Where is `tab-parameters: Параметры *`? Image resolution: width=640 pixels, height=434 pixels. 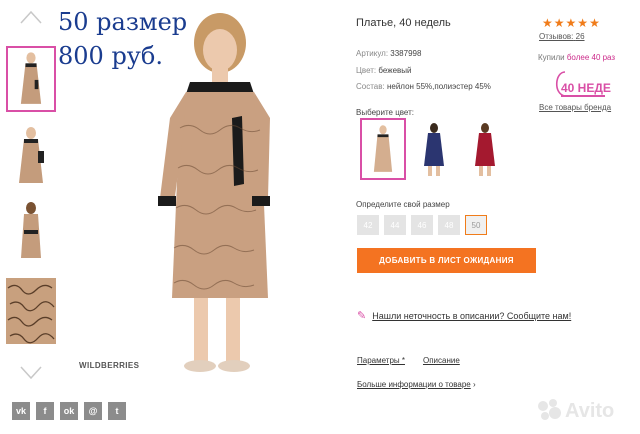 tab-parameters: Параметры * is located at coordinates (381, 360).